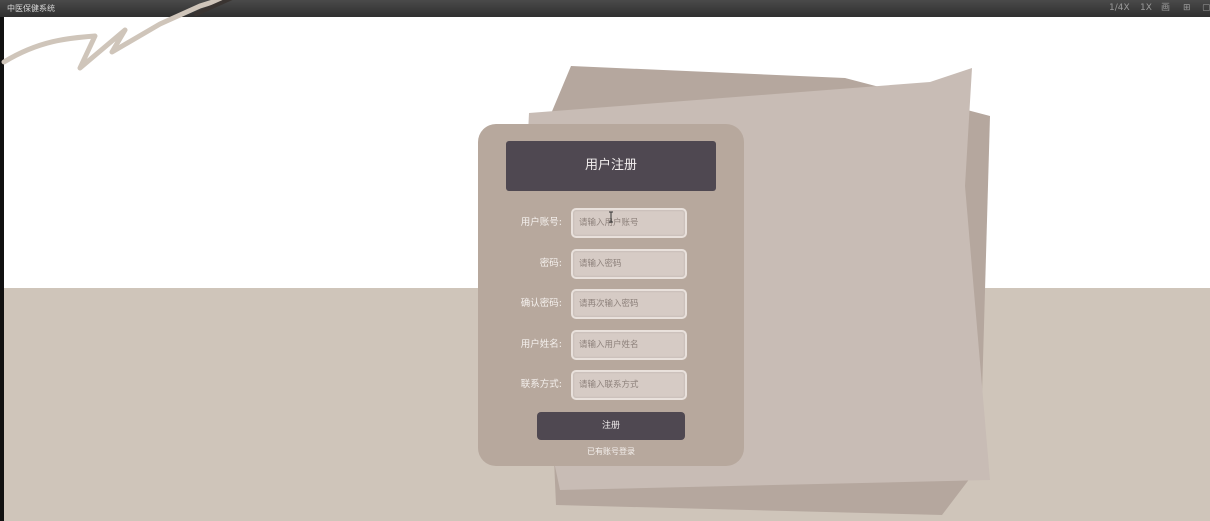  I want to click on register-button: 注册, so click(611, 426).